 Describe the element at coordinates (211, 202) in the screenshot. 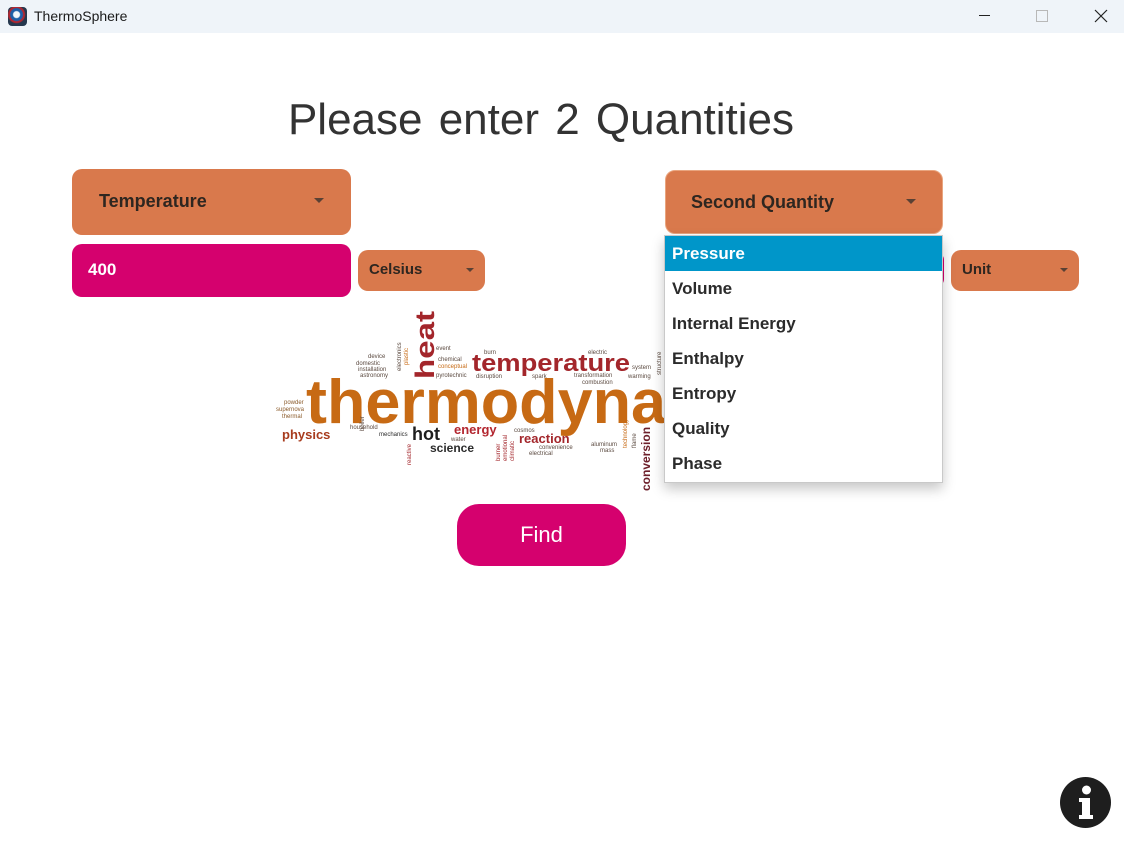

I see `first-quantity-select: Temperature` at that location.